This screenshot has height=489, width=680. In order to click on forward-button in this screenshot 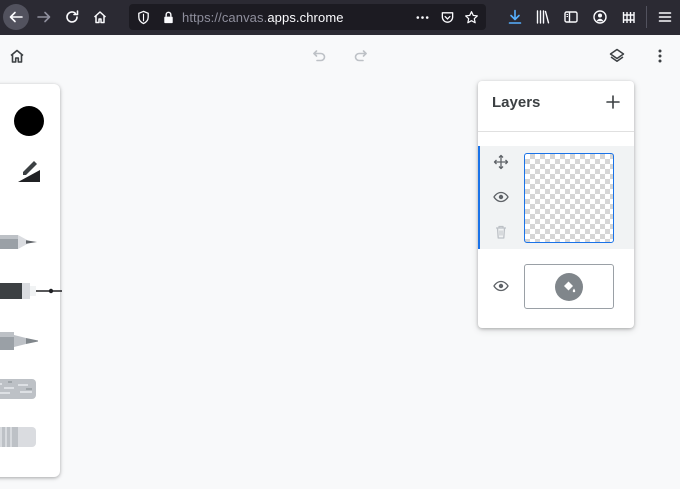, I will do `click(44, 17)`.